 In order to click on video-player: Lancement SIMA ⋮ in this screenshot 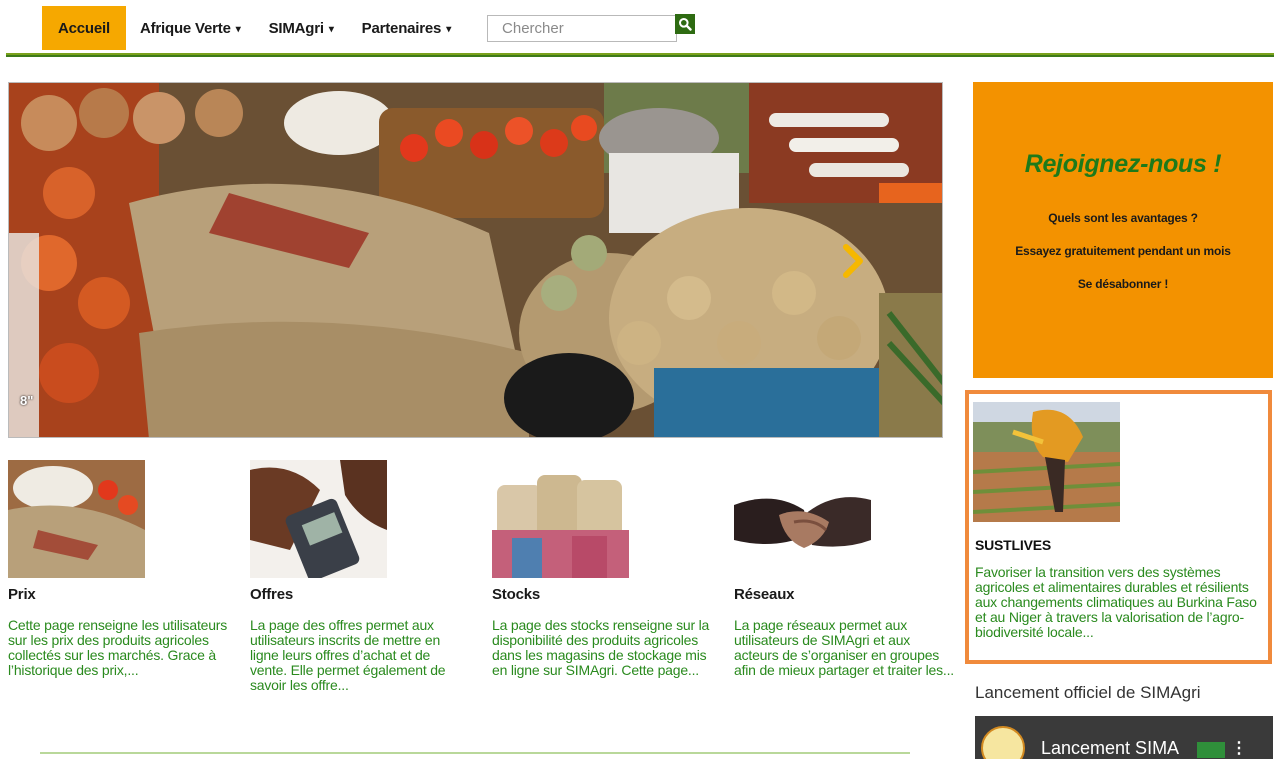, I will do `click(1124, 737)`.